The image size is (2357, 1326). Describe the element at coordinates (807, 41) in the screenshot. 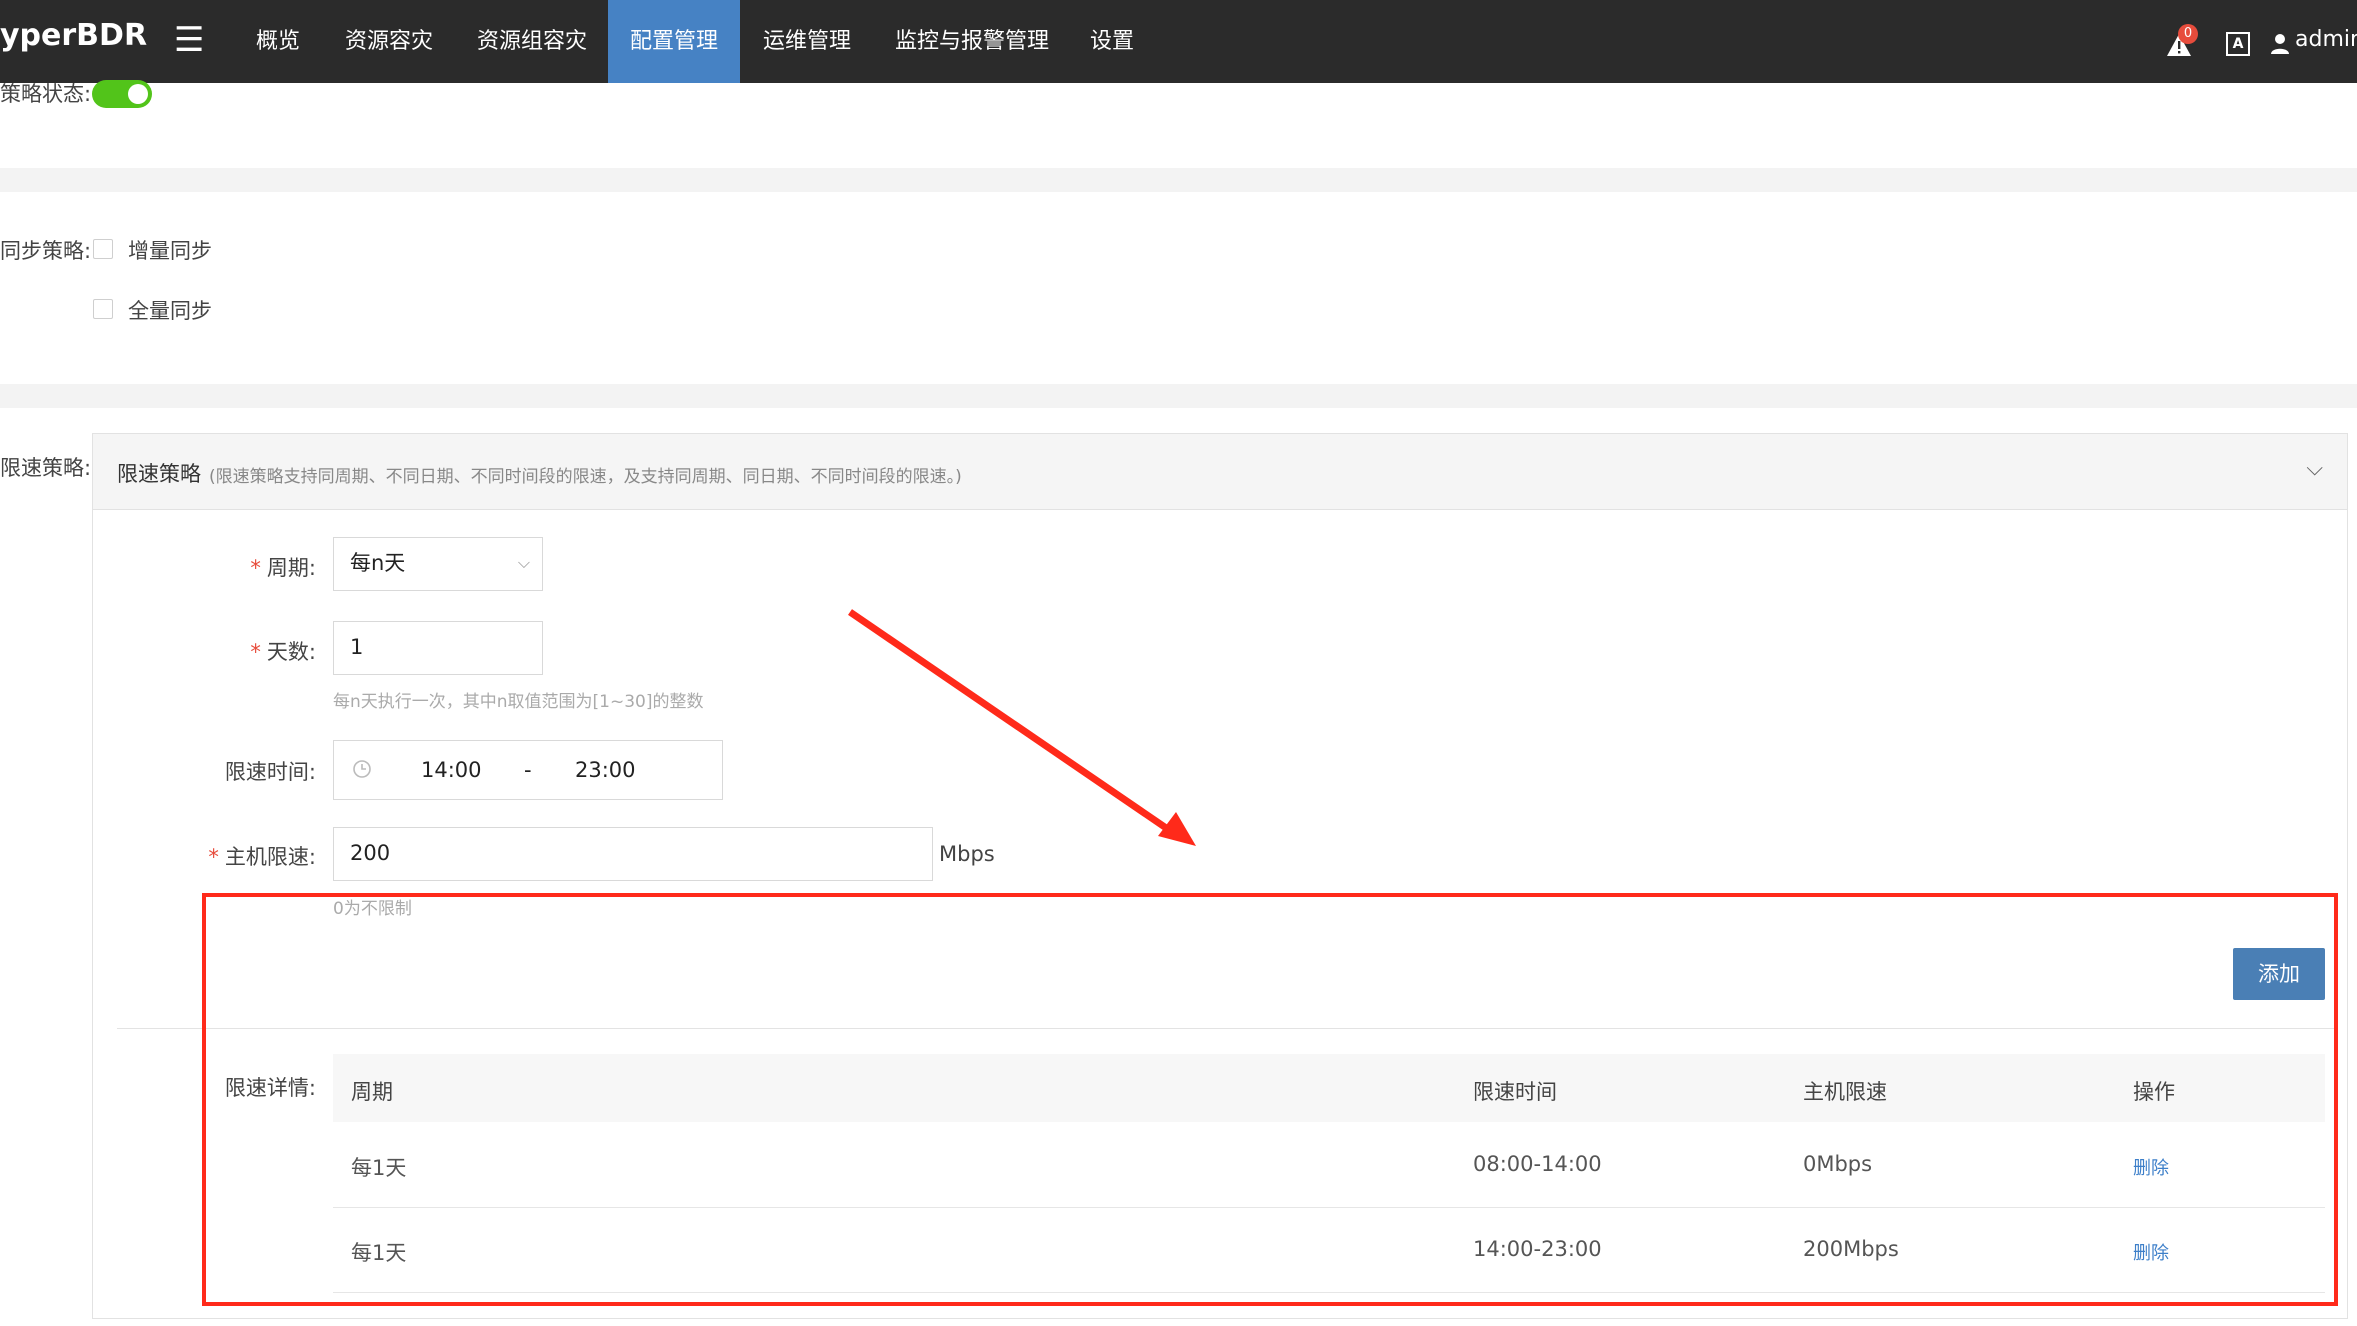

I see `nav-ops-management: 运维管理` at that location.